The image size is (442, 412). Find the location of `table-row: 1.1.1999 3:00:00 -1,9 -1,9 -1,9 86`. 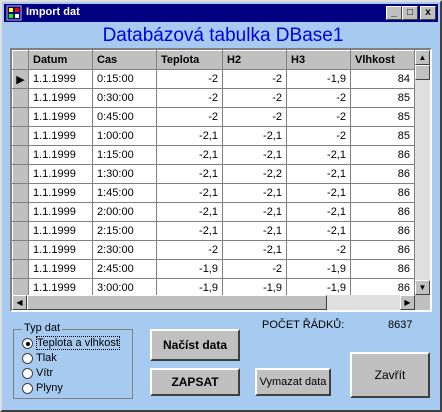

table-row: 1.1.1999 3:00:00 -1,9 -1,9 -1,9 86 is located at coordinates (213, 286).